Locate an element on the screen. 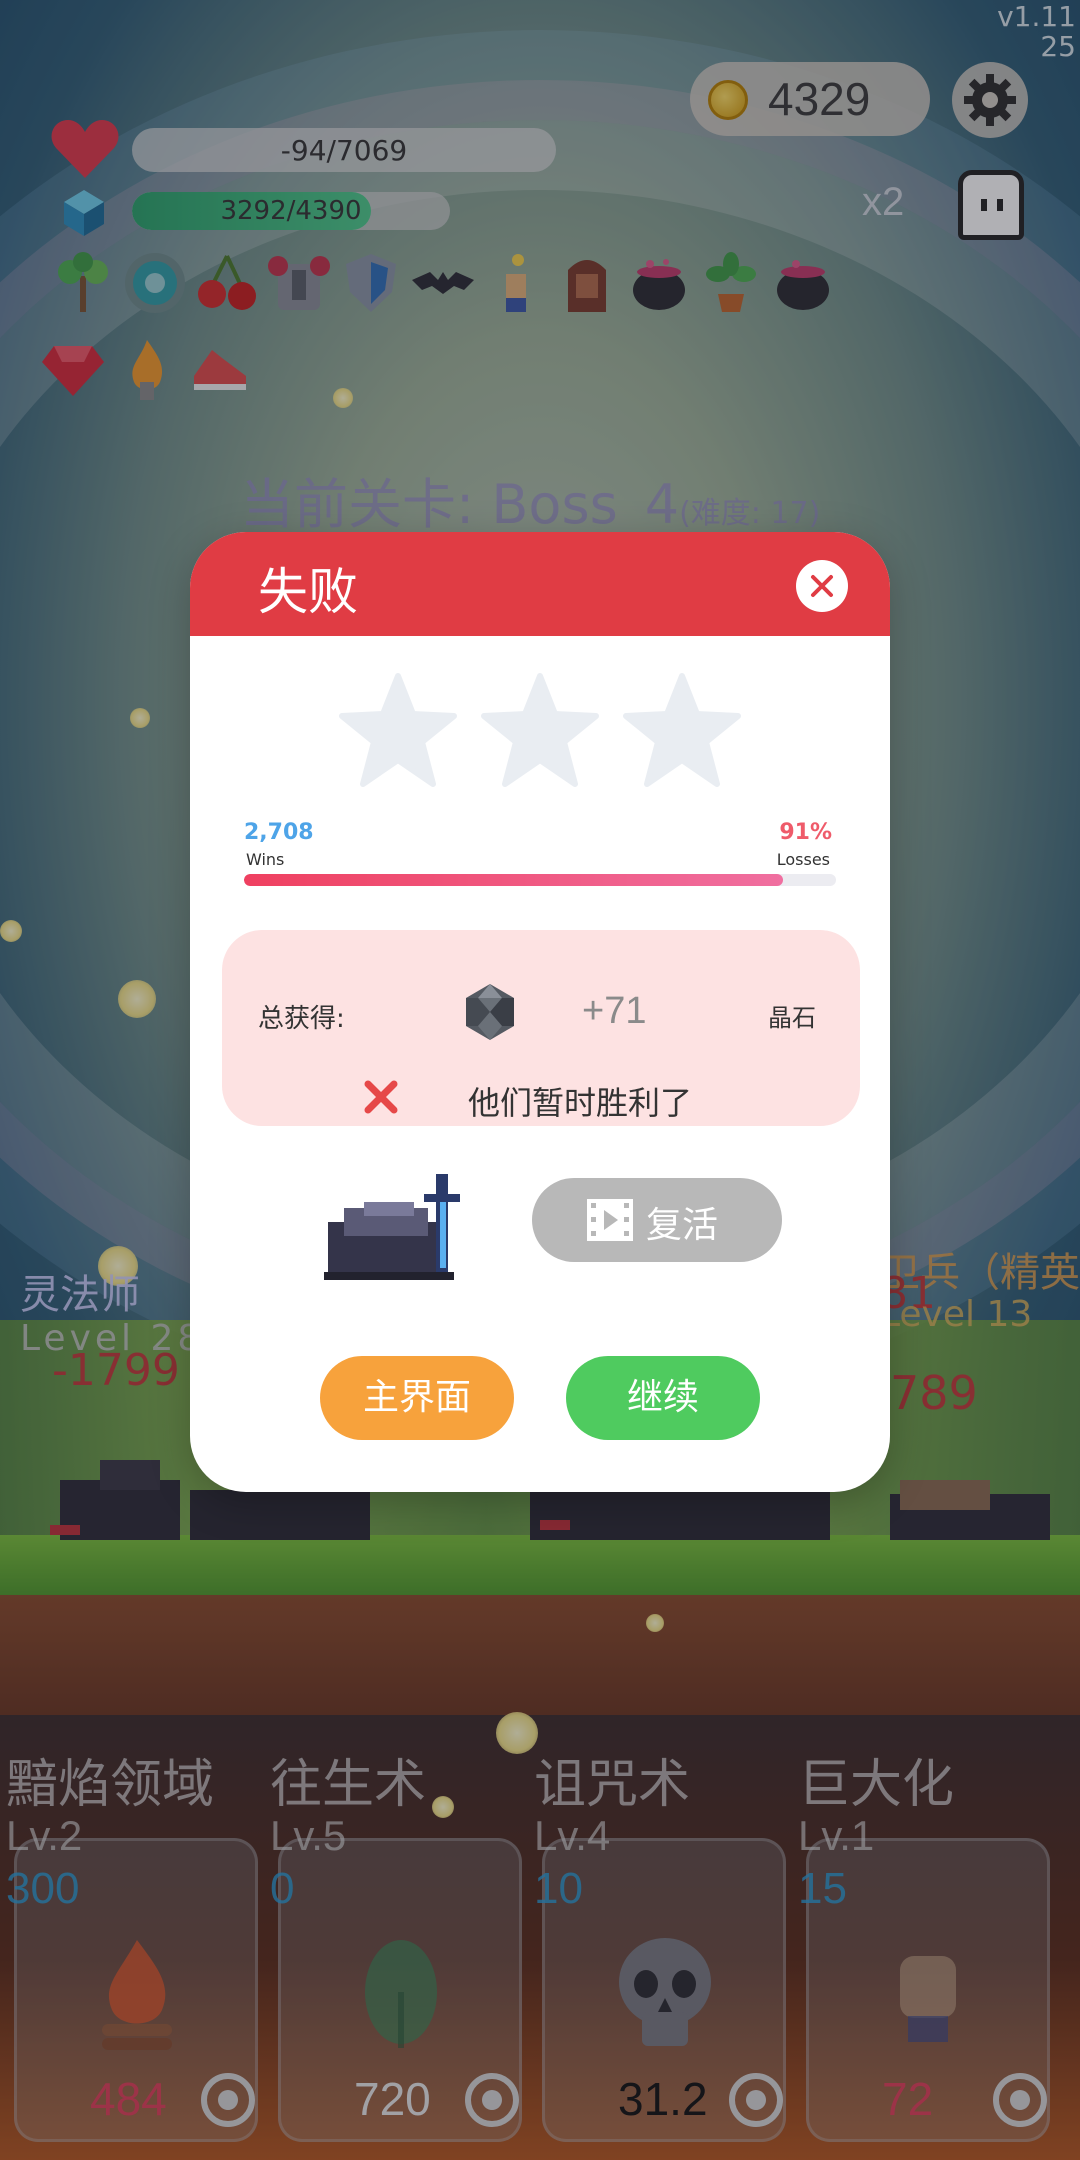  revive-button: 复活 is located at coordinates (657, 1220).